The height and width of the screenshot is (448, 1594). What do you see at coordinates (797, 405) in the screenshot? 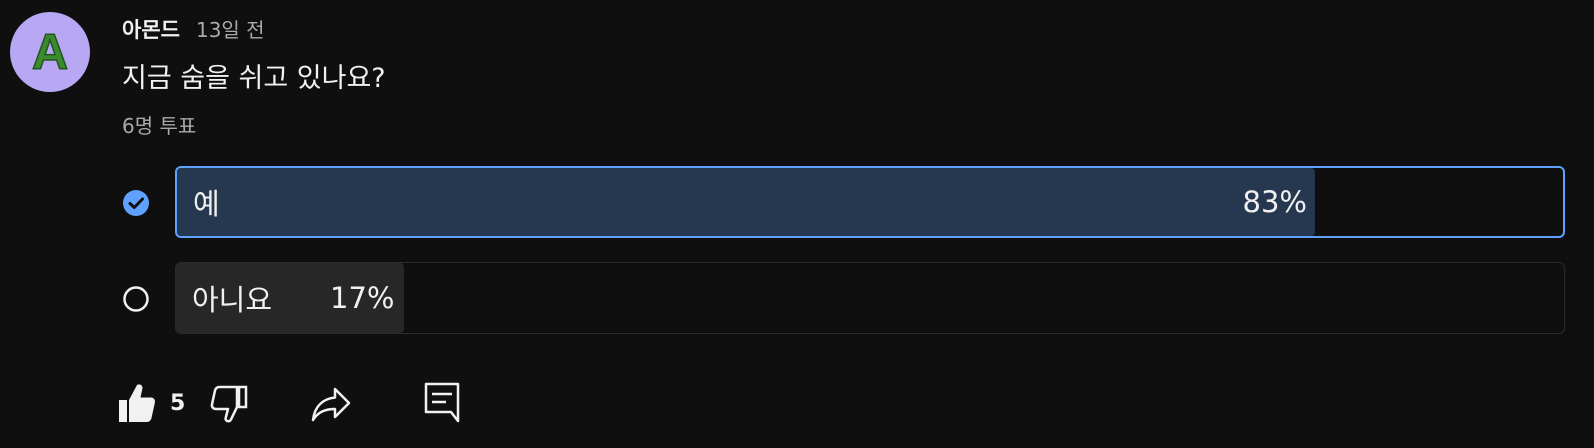
I see `action-bar: 5` at bounding box center [797, 405].